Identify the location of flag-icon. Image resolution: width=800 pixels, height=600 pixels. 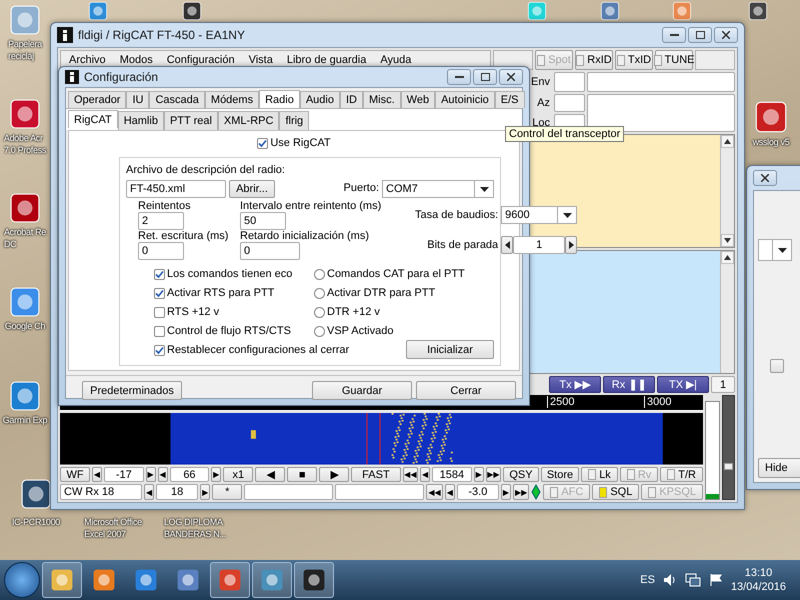
(715, 580).